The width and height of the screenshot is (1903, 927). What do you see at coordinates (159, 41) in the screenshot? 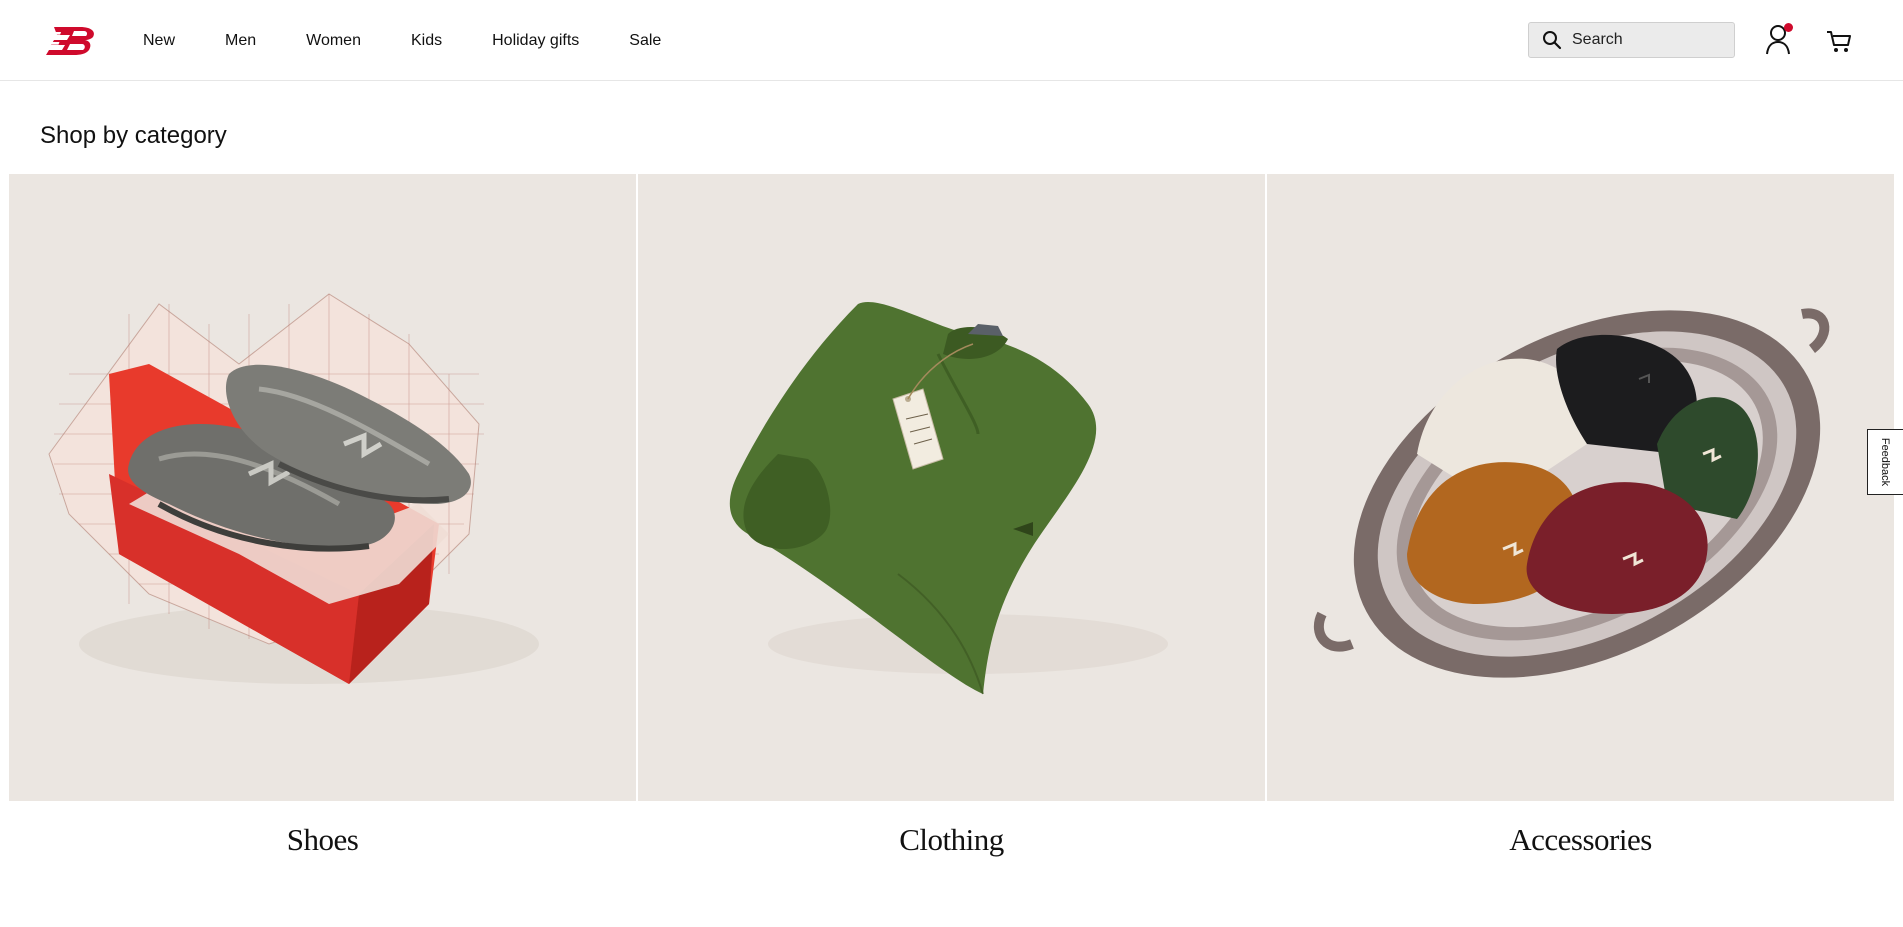
I see `nav-item-new: New` at bounding box center [159, 41].